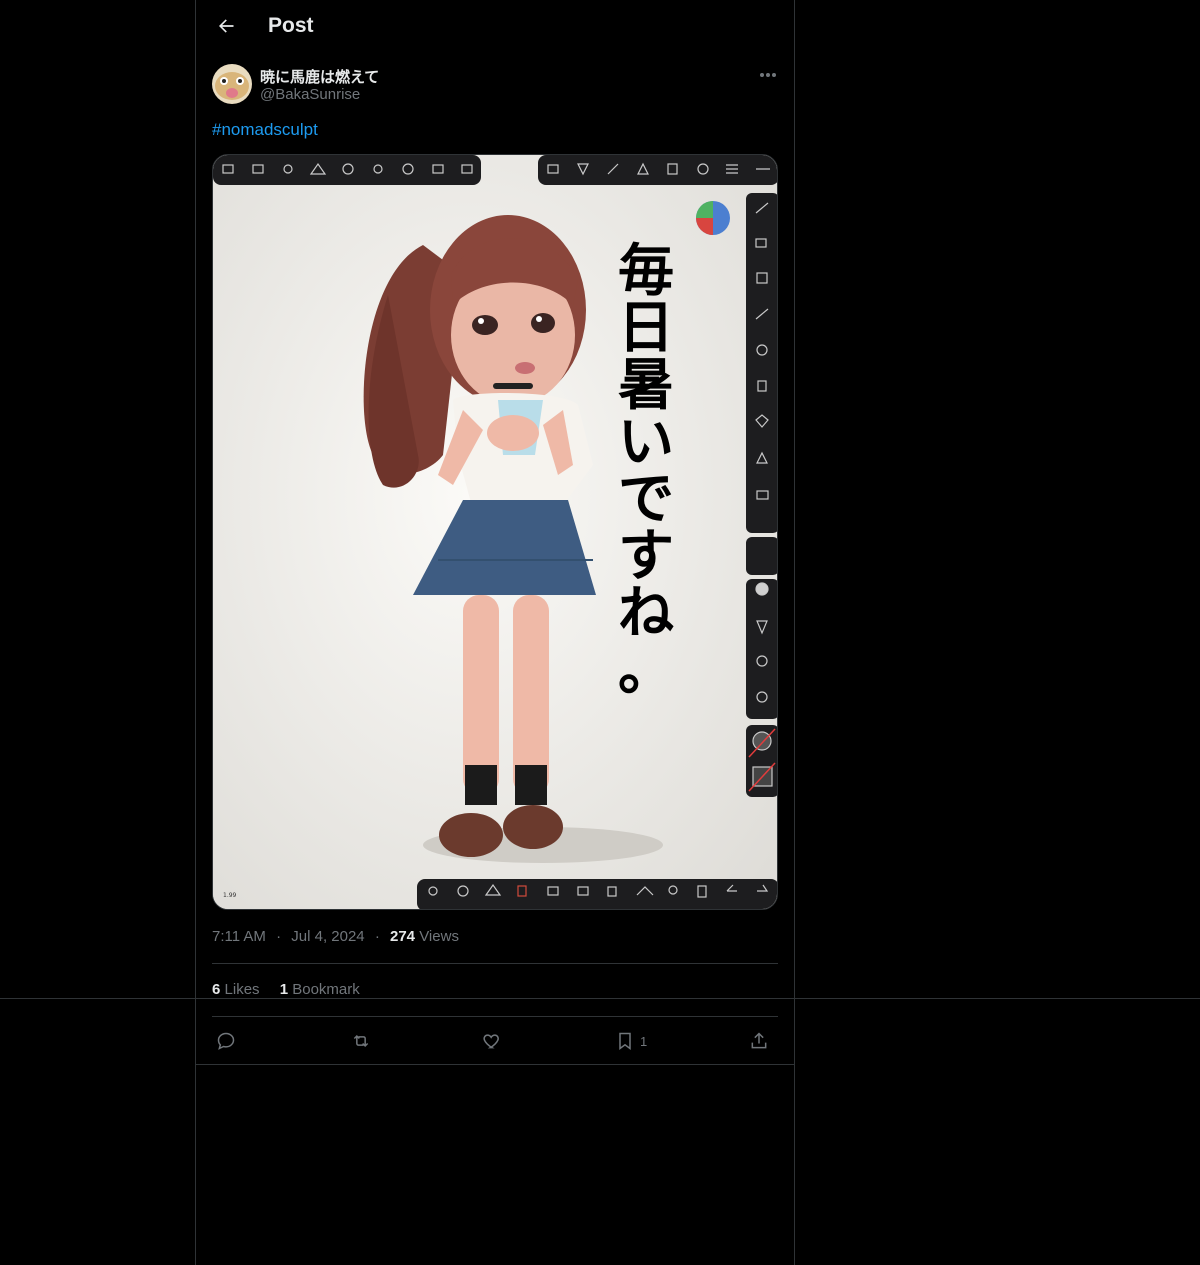  I want to click on engagement-stats: 6 Likes 1 Bookmark, so click(286, 989).